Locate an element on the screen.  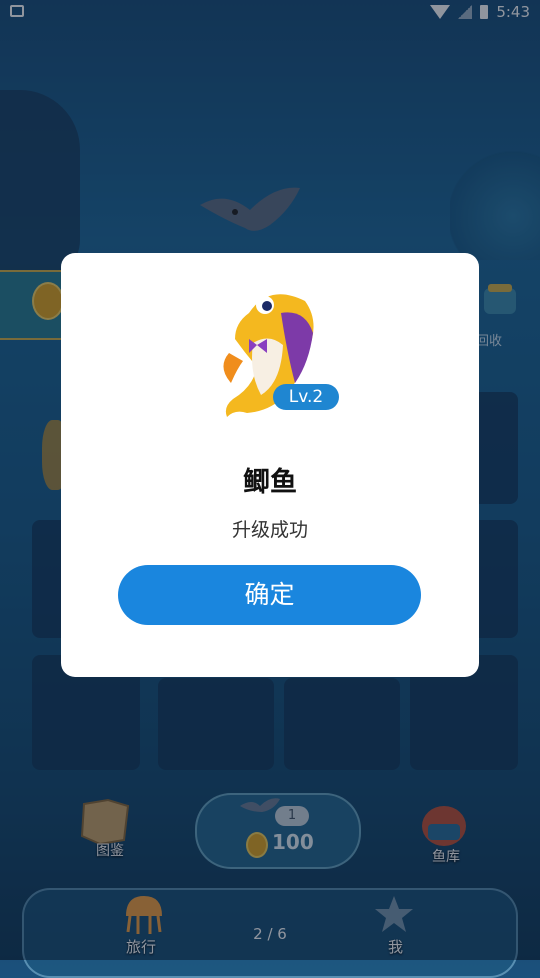
upgrade-success-message: 升级成功 is located at coordinates (269, 530).